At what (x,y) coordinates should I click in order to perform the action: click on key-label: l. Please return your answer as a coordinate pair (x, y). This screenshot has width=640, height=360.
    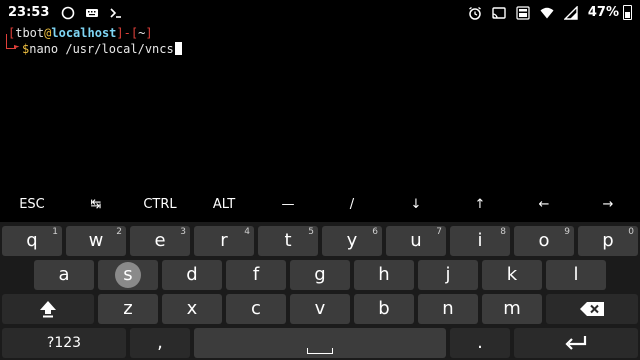
    Looking at the image, I should click on (576, 274).